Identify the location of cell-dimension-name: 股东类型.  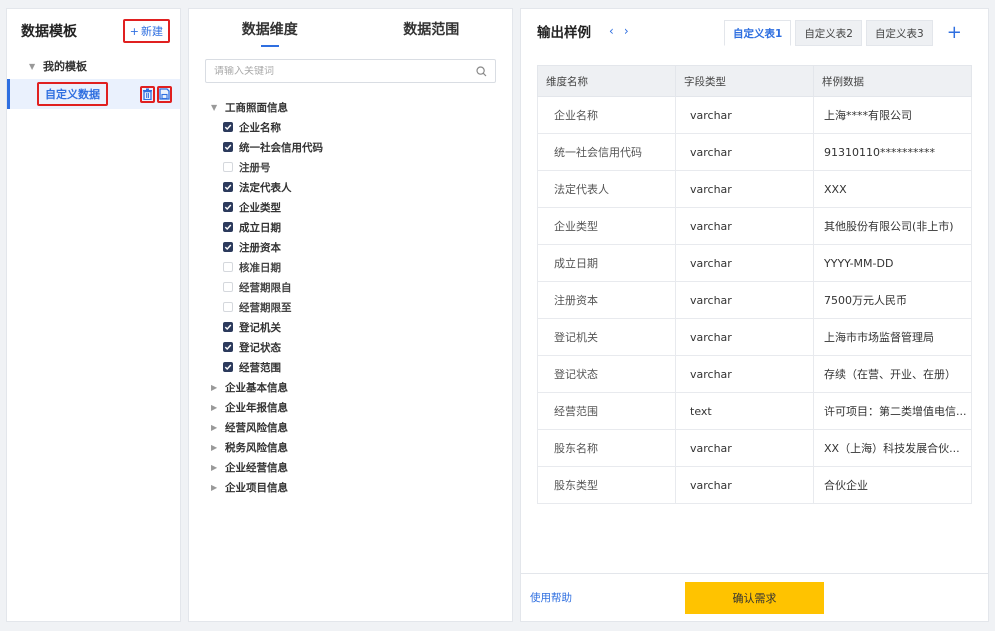
(606, 485).